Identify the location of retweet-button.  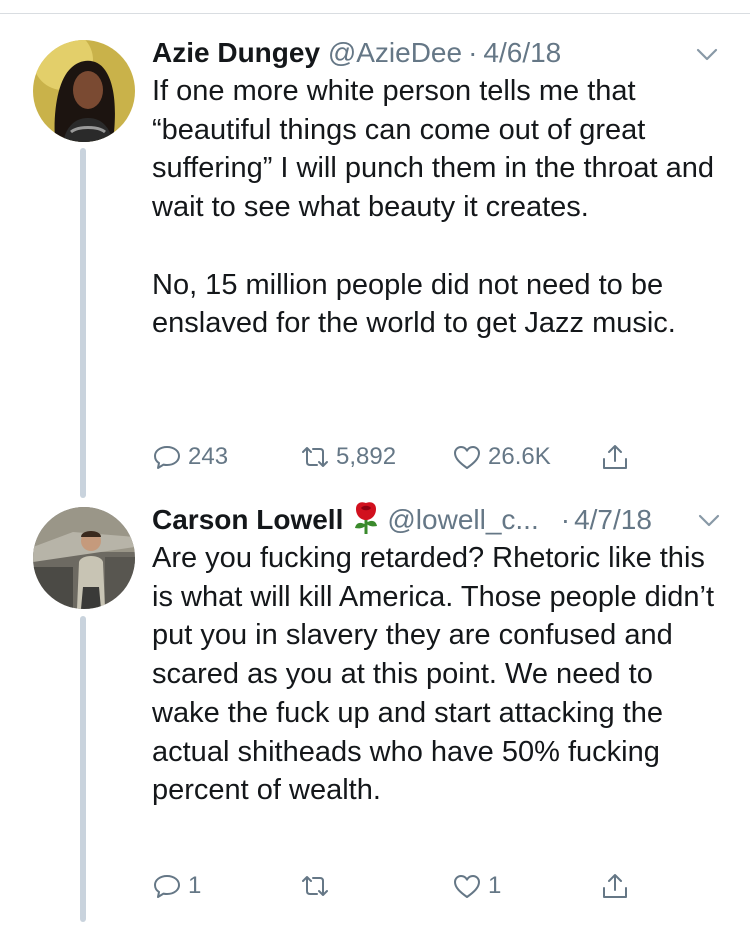
(318, 886).